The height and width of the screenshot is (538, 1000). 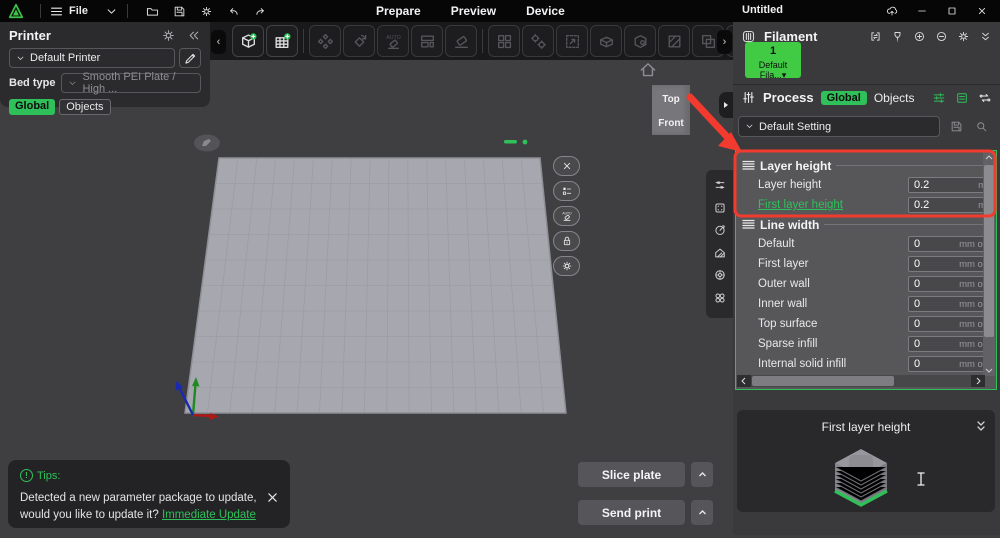 What do you see at coordinates (648, 70) in the screenshot?
I see `home-view-icon` at bounding box center [648, 70].